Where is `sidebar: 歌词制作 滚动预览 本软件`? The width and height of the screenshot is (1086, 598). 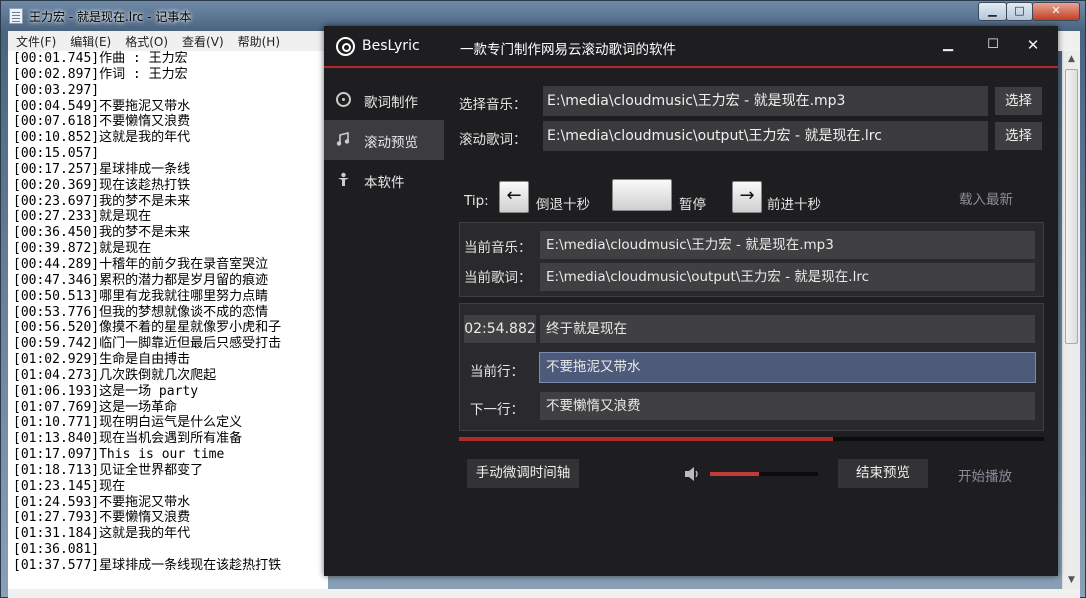 sidebar: 歌词制作 滚动预览 本软件 is located at coordinates (384, 323).